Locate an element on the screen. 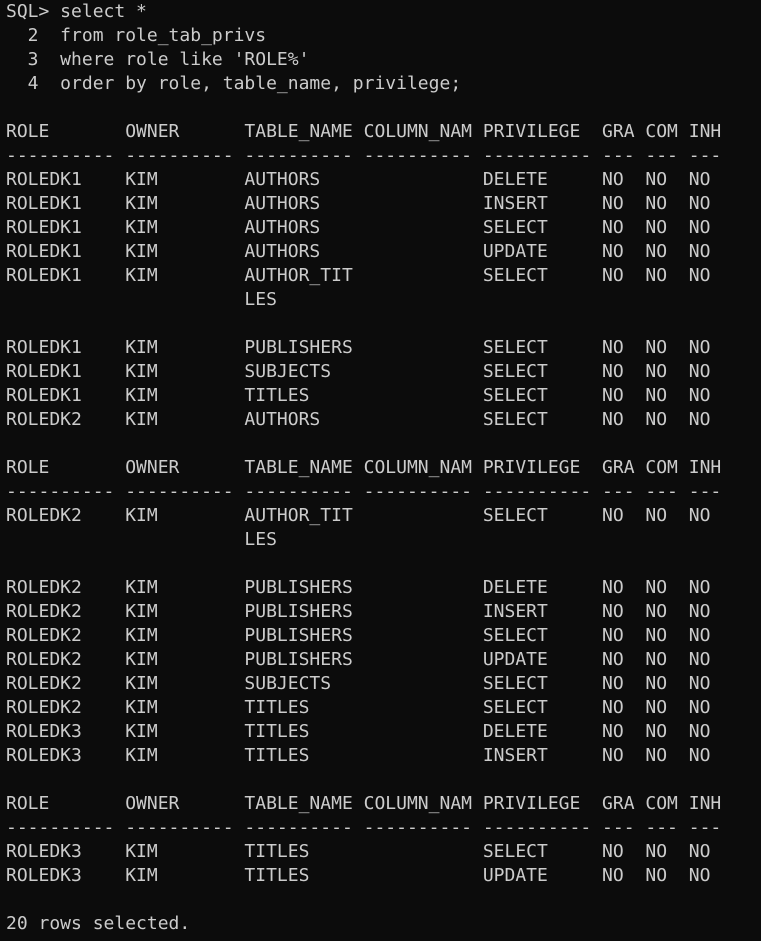  terminal-line: ROLEDK3 KIM TITLES INSERT NO NO NO is located at coordinates (358, 755).